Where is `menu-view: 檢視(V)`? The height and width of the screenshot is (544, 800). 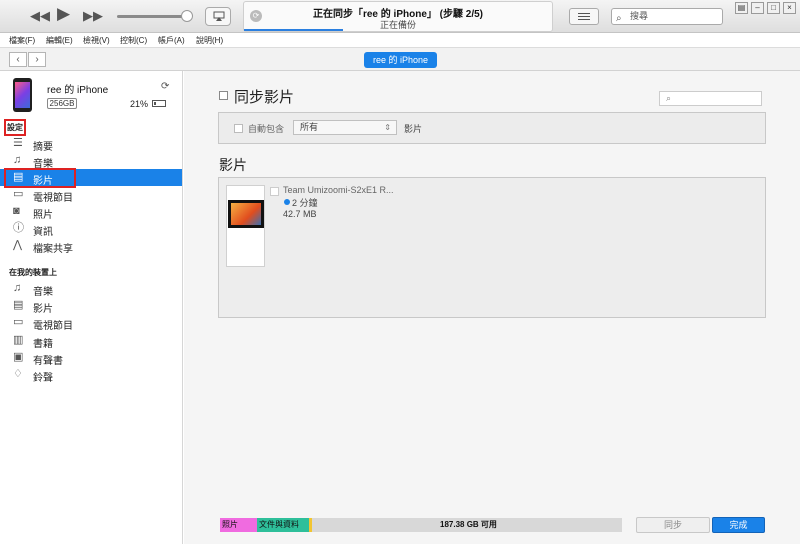
menu-view: 檢視(V) is located at coordinates (96, 40).